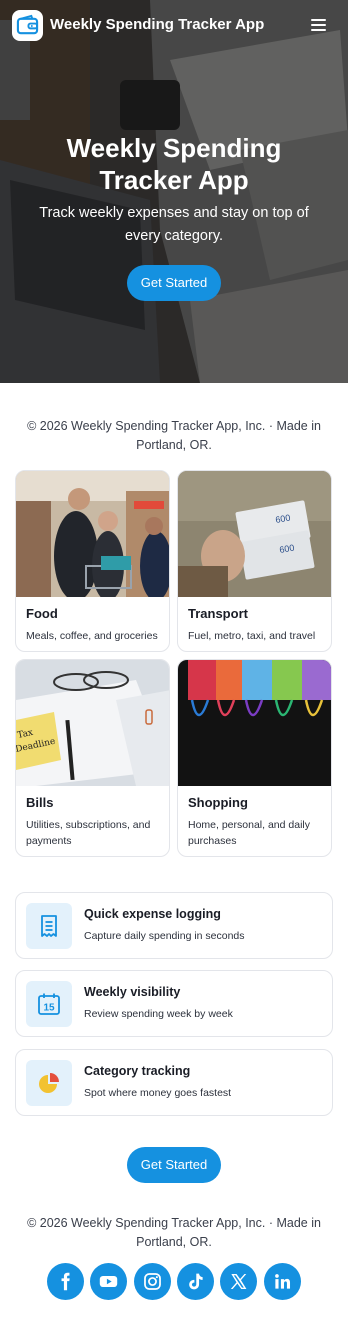  I want to click on linkedin-link, so click(282, 1281).